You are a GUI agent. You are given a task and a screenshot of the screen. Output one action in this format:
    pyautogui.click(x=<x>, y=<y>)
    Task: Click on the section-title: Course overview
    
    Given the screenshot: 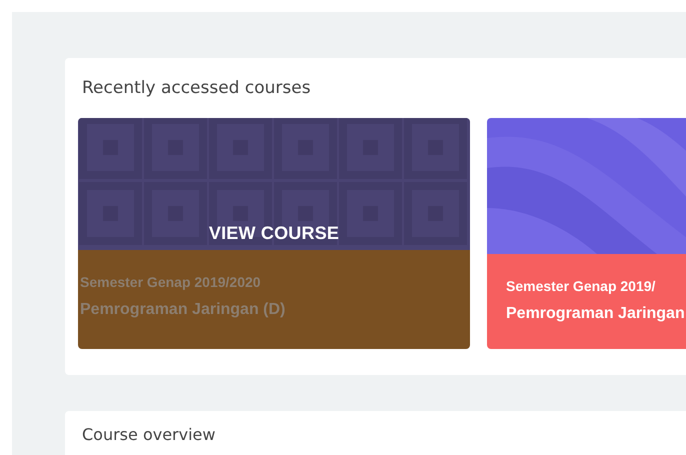 What is the action you would take?
    pyautogui.click(x=149, y=434)
    